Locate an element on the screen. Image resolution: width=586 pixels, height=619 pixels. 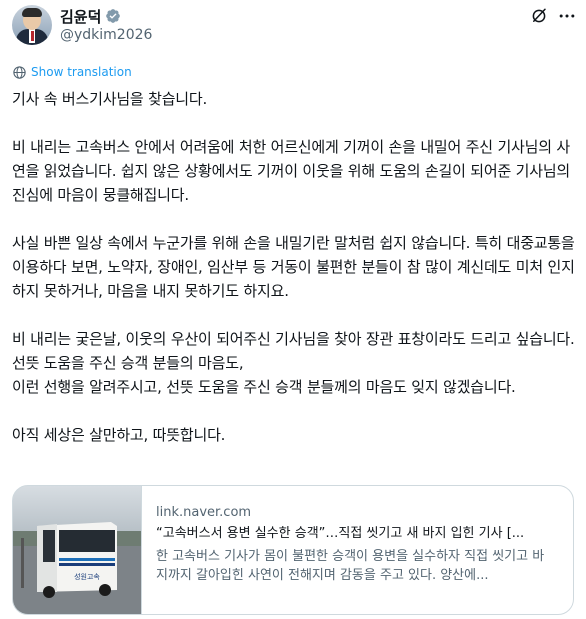
bus-side-text: 성원고속 is located at coordinates (87, 576).